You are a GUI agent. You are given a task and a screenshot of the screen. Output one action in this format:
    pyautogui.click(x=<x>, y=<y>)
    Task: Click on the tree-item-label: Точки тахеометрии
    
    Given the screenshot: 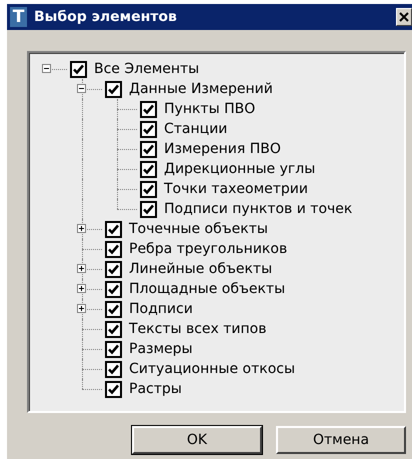 What is the action you would take?
    pyautogui.click(x=236, y=189)
    